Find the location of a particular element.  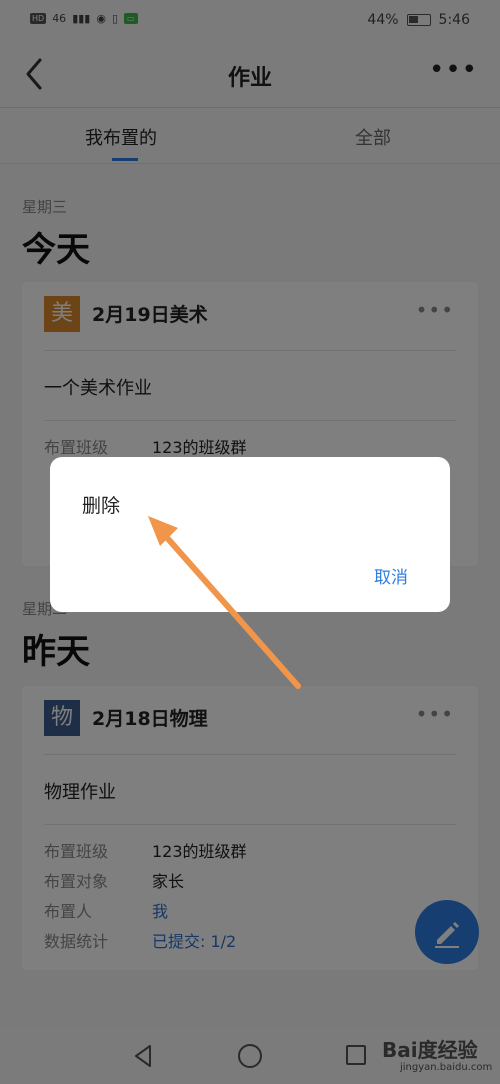

cancel-button: 取消 is located at coordinates (391, 575).